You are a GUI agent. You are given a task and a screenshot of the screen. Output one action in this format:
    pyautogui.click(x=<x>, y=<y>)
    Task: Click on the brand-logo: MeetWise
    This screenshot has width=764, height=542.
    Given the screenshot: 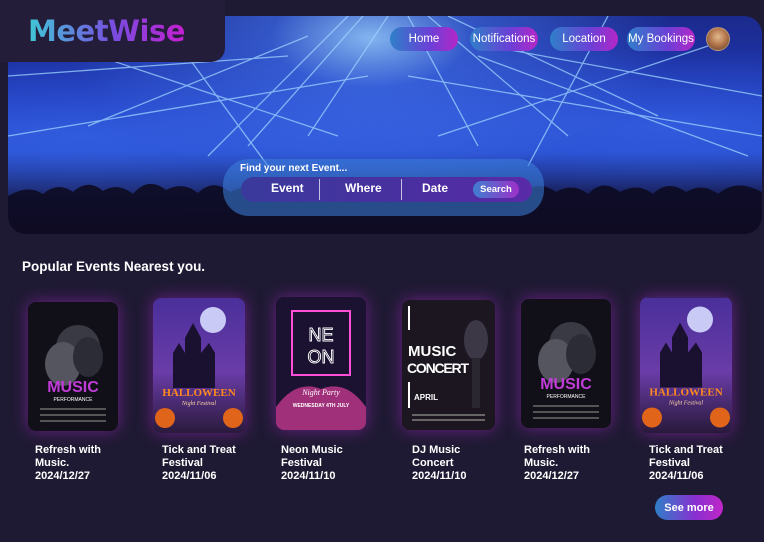 What is the action you would take?
    pyautogui.click(x=106, y=31)
    